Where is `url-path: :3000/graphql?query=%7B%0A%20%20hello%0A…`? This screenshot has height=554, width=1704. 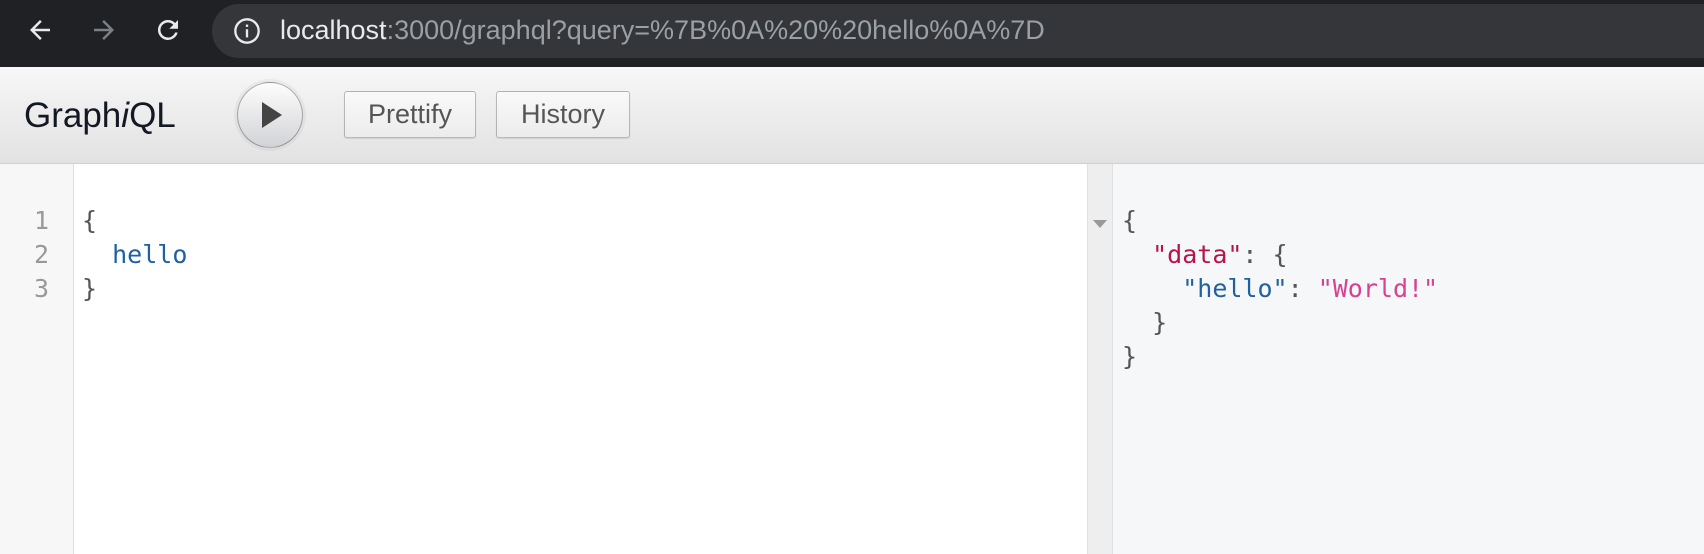 url-path: :3000/graphql?query=%7B%0A%20%20hello%0A… is located at coordinates (715, 30).